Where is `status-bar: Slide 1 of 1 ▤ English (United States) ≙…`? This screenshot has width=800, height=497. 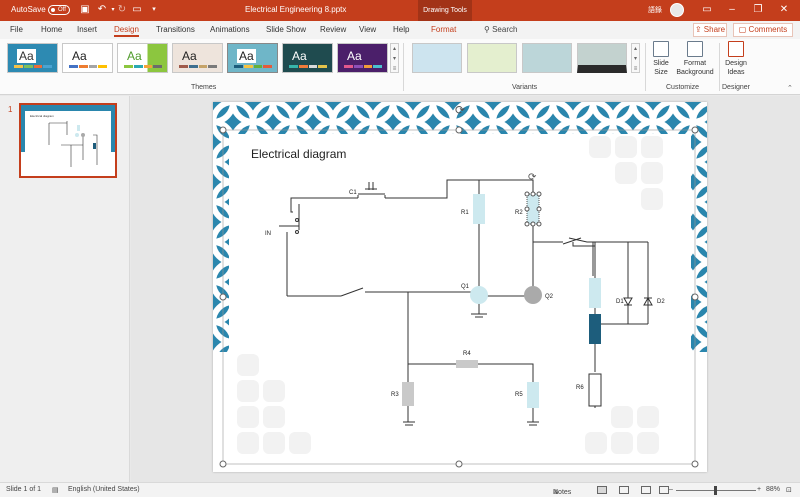 status-bar: Slide 1 of 1 ▤ English (United States) ≙… is located at coordinates (400, 489).